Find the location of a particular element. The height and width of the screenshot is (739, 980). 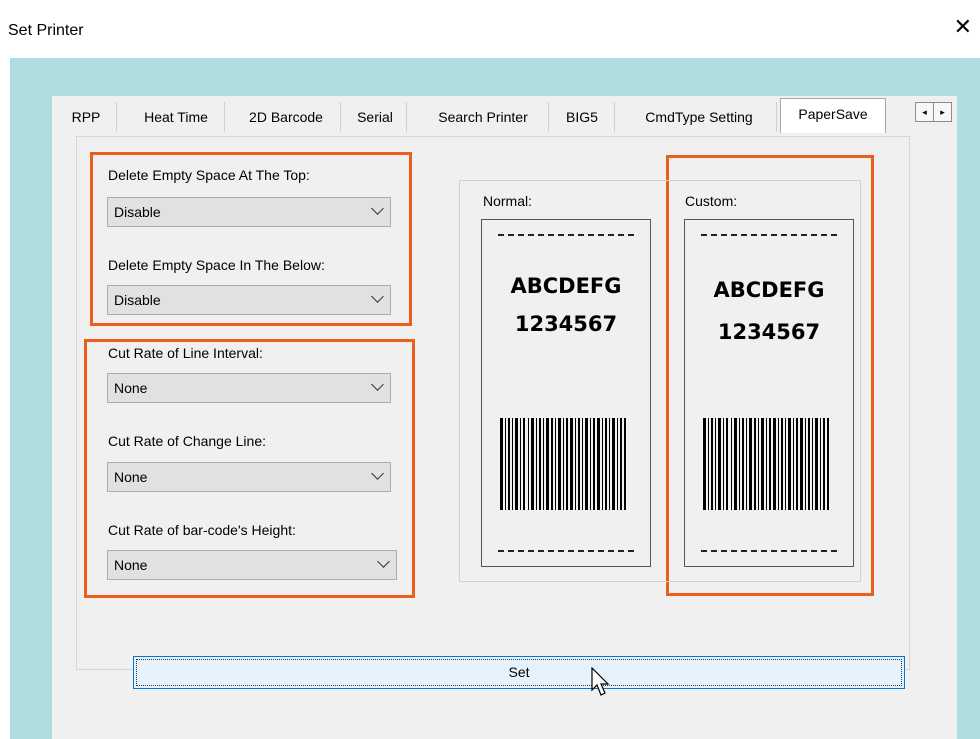

normal-preview-text-1: ABCDEFG is located at coordinates (566, 286).